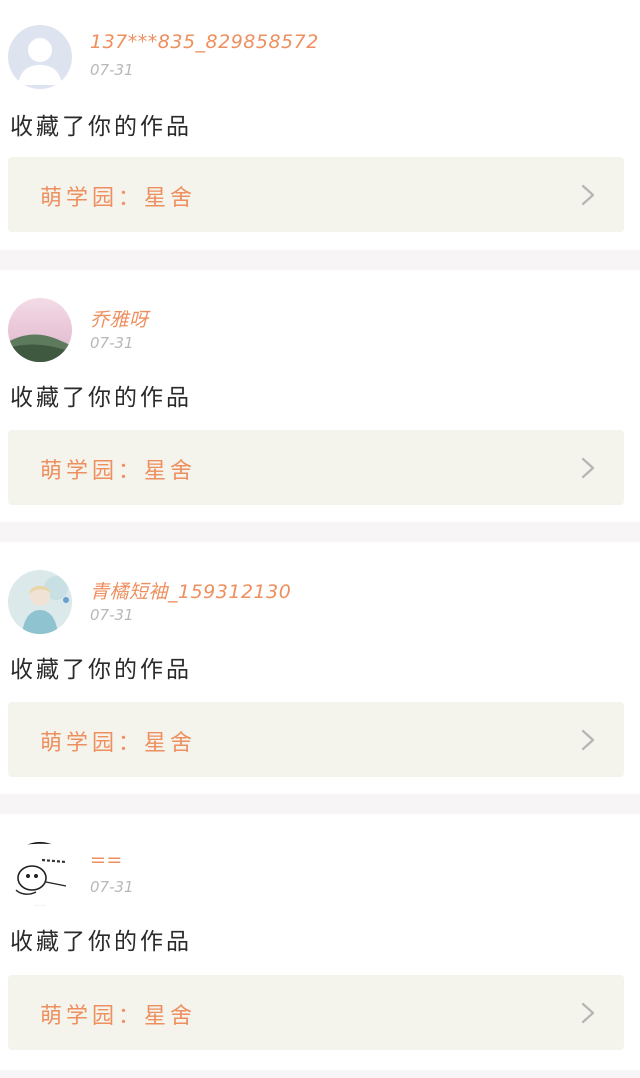 This screenshot has width=640, height=1078. What do you see at coordinates (204, 42) in the screenshot?
I see `username: 137***835_829858572` at bounding box center [204, 42].